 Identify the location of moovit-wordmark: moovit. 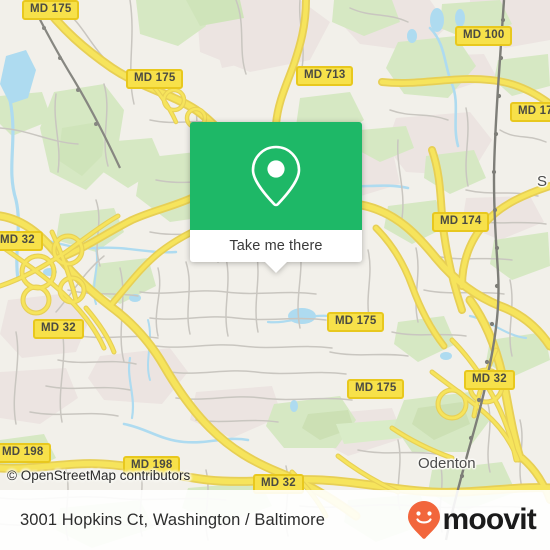
(489, 519).